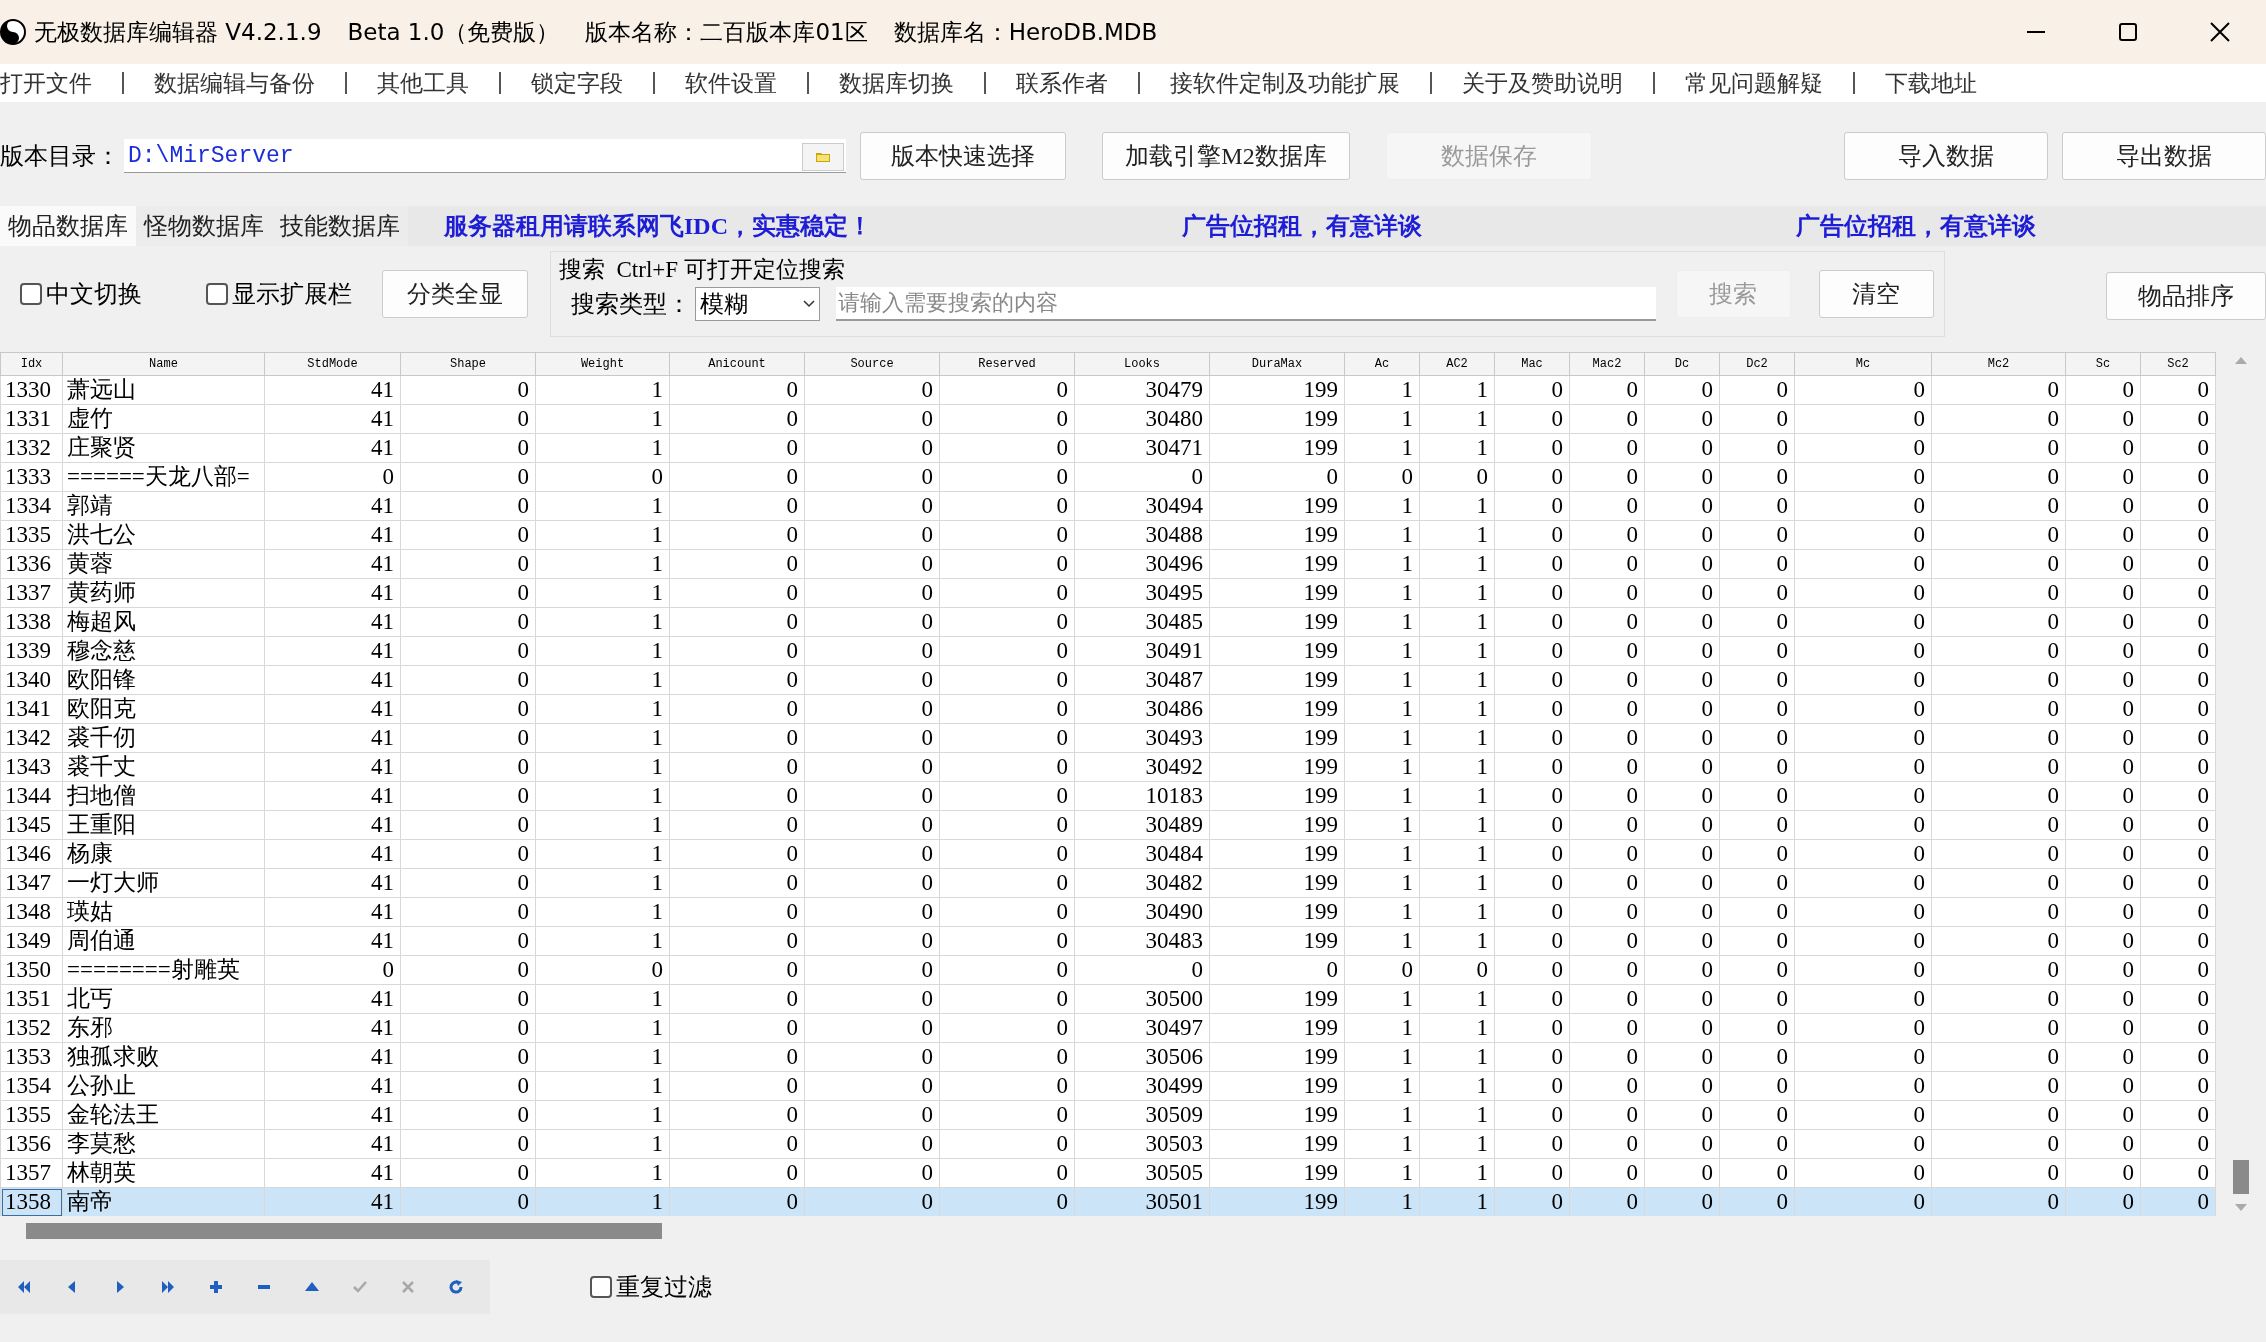  Describe the element at coordinates (1108, 738) in the screenshot. I see `table-row: 1342 裘千仞 41 0 1 0 0 0 30493 199 1 1 0 0 0 0 0 0 0 0` at that location.